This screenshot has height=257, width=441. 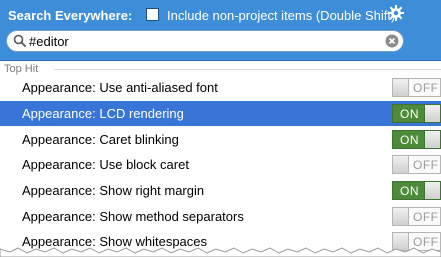 I want to click on search-everywhere-title: Search Everywhere:, so click(x=70, y=15).